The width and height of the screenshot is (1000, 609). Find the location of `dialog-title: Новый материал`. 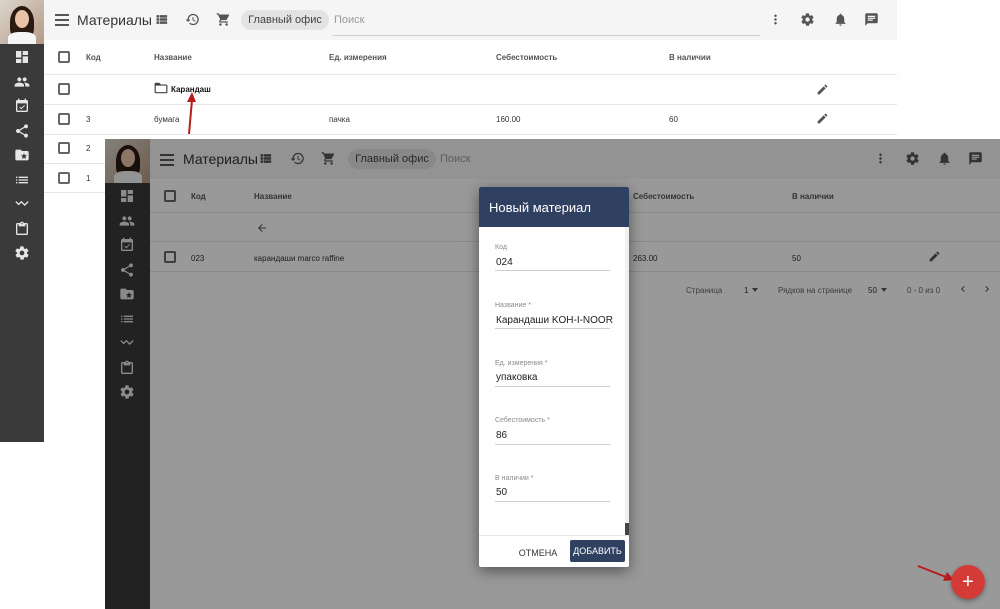

dialog-title: Новый материал is located at coordinates (554, 207).